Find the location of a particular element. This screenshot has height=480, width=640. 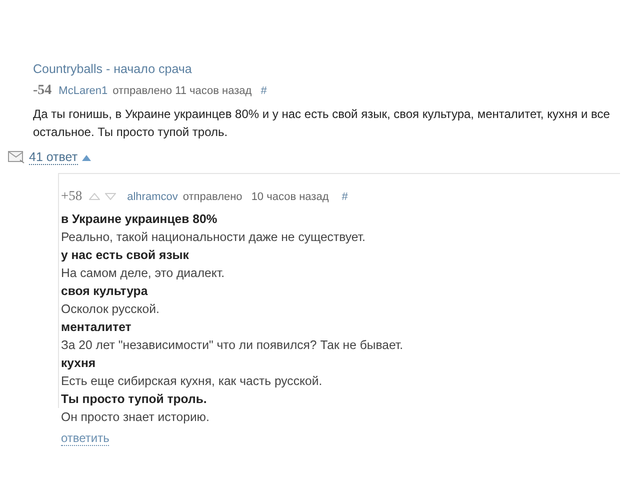

reply-text: За 20 лет "независимости" что ли появился? Так не бывает. is located at coordinates (232, 345).